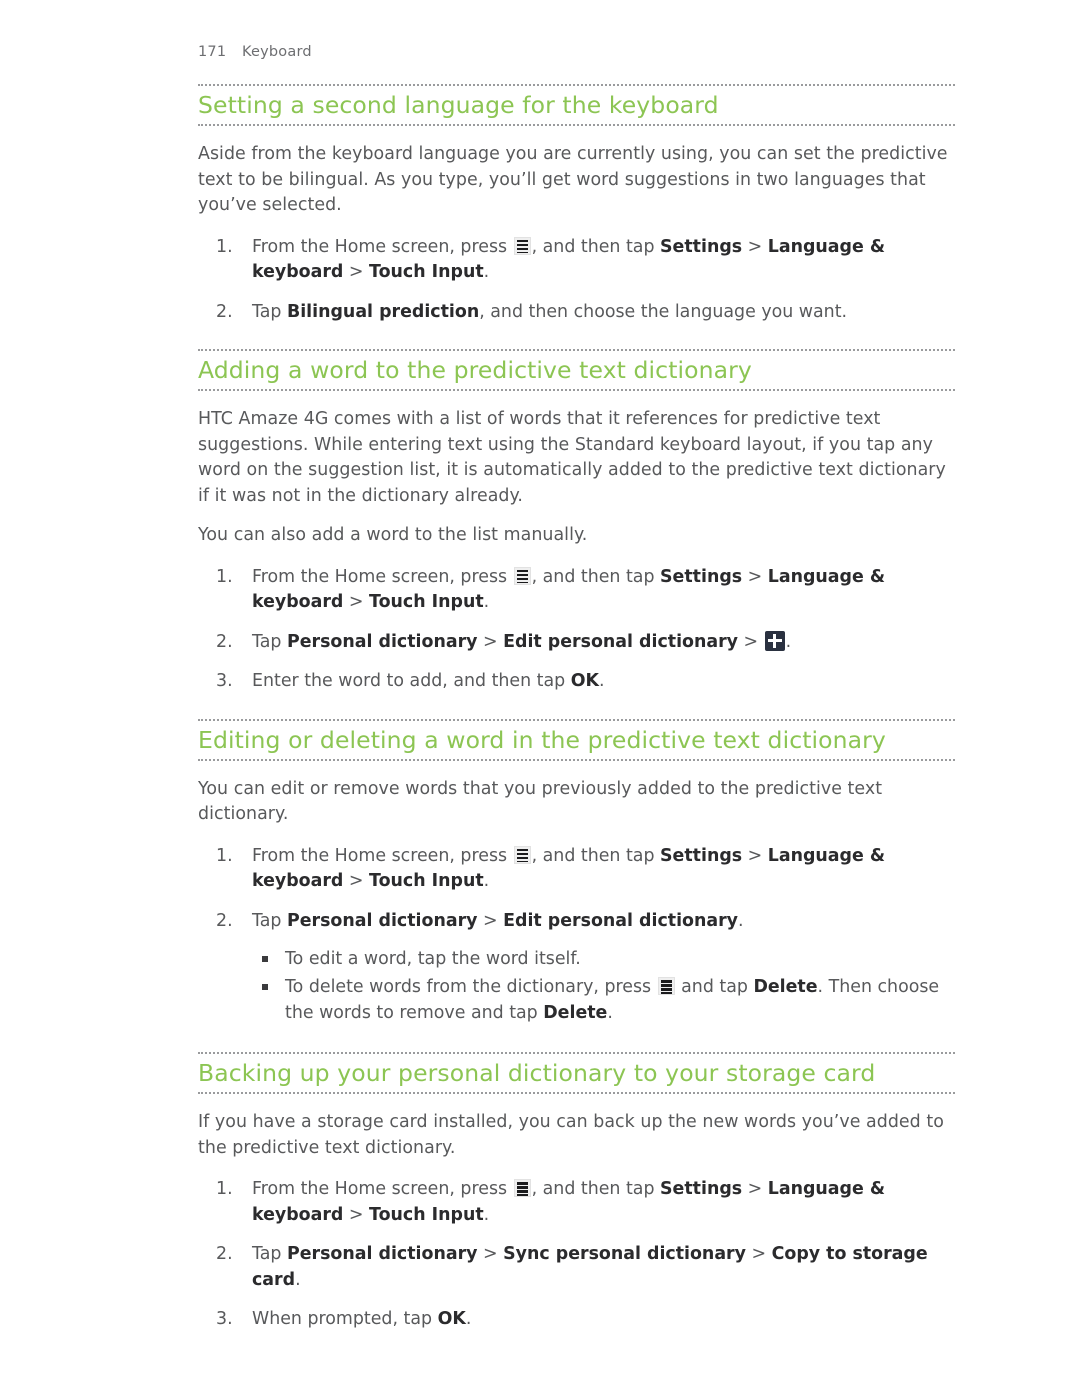 The image size is (1080, 1397). Describe the element at coordinates (212, 52) in the screenshot. I see `page-number: 171` at that location.